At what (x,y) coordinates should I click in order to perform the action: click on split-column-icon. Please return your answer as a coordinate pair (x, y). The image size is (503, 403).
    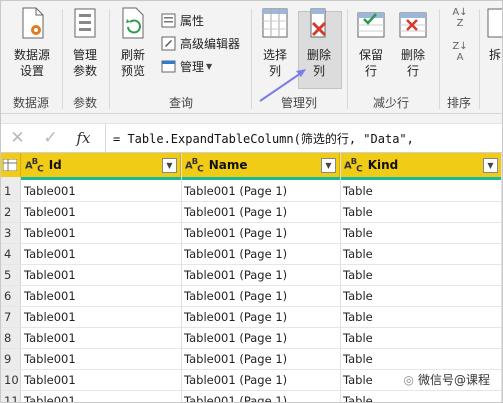
    Looking at the image, I should click on (493, 25).